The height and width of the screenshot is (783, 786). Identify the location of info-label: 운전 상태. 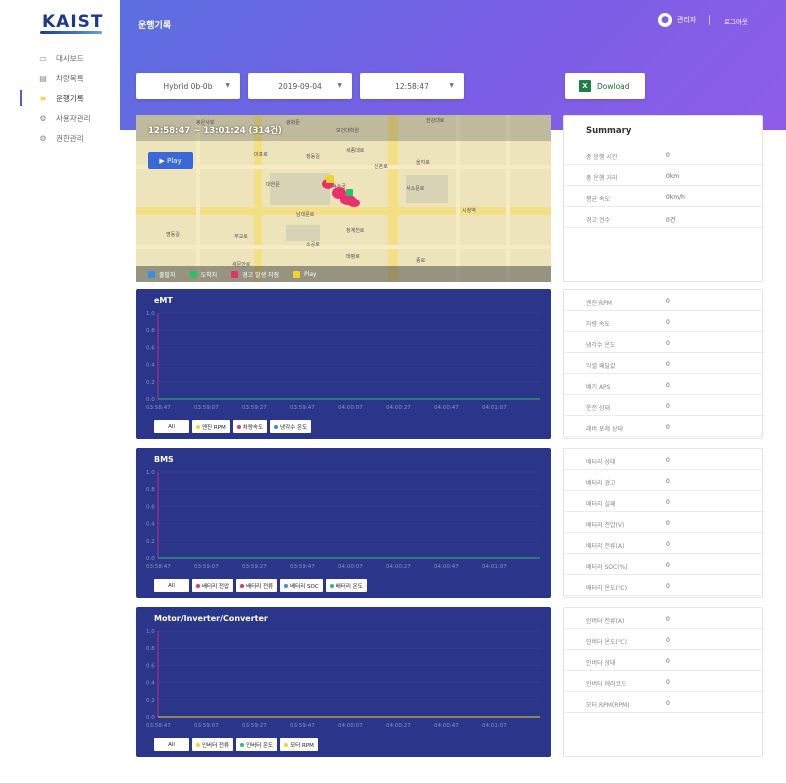
(598, 408).